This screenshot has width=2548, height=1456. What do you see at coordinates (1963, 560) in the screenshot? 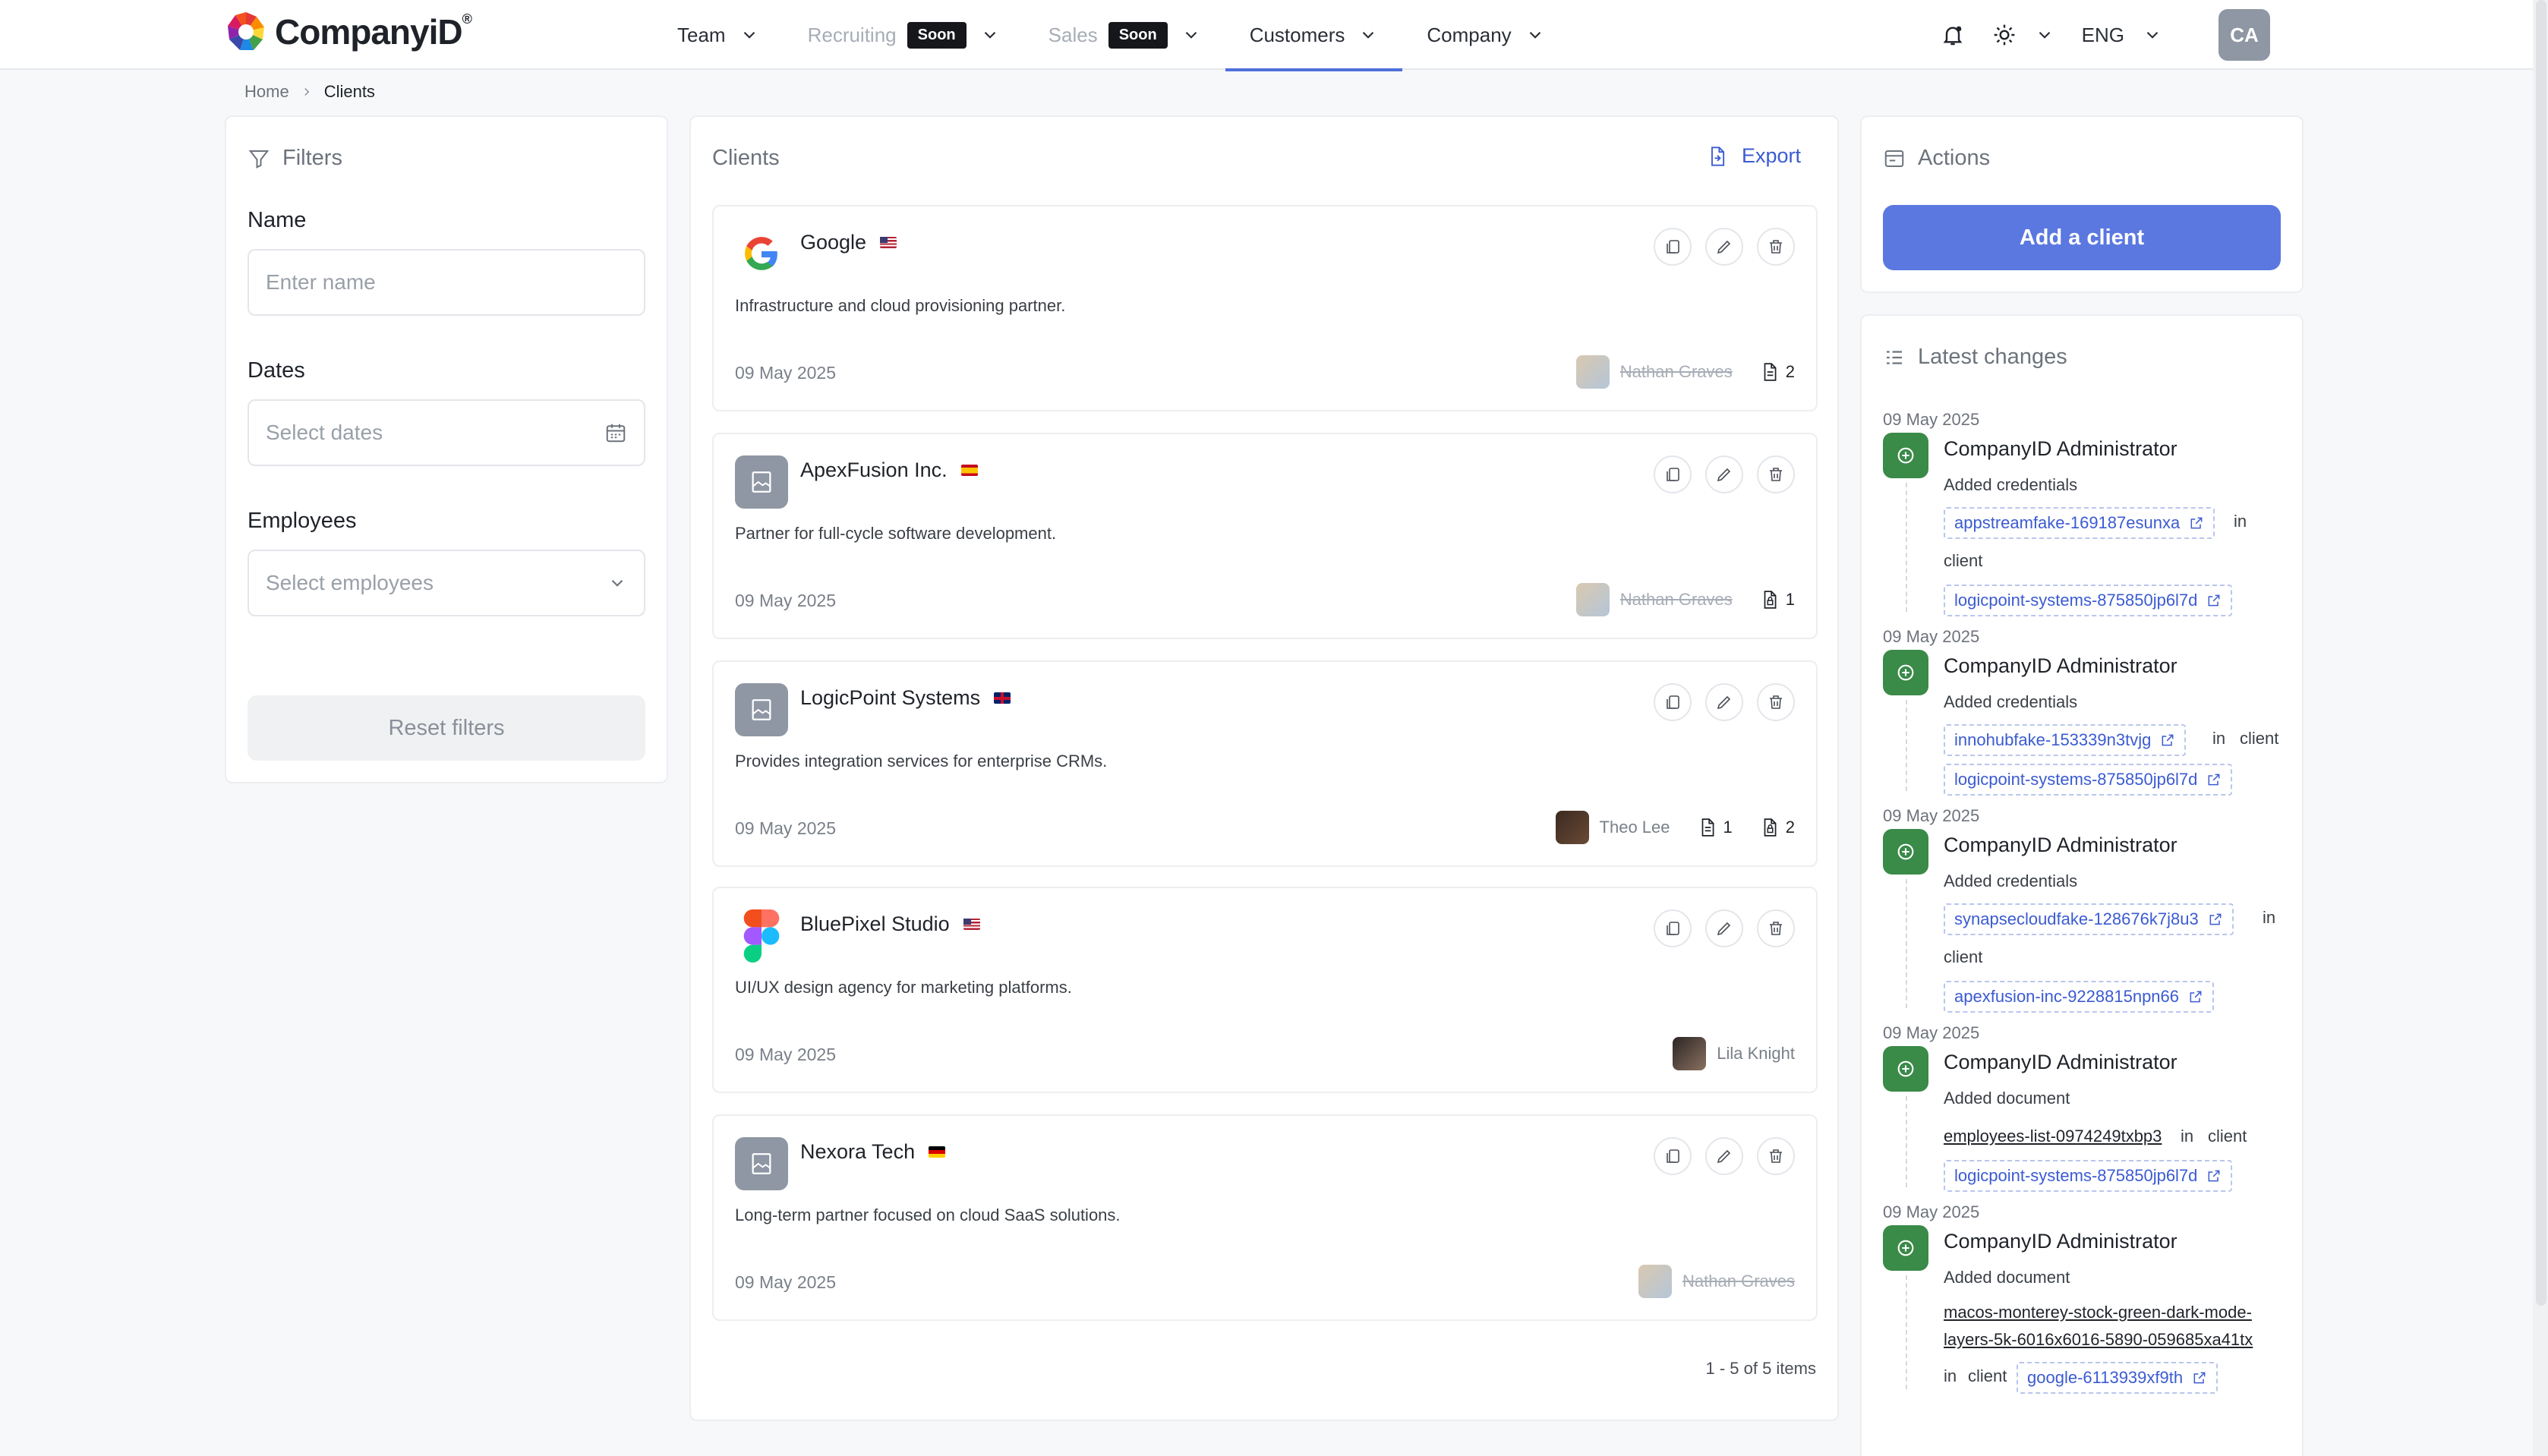
I see `client-word: client` at bounding box center [1963, 560].